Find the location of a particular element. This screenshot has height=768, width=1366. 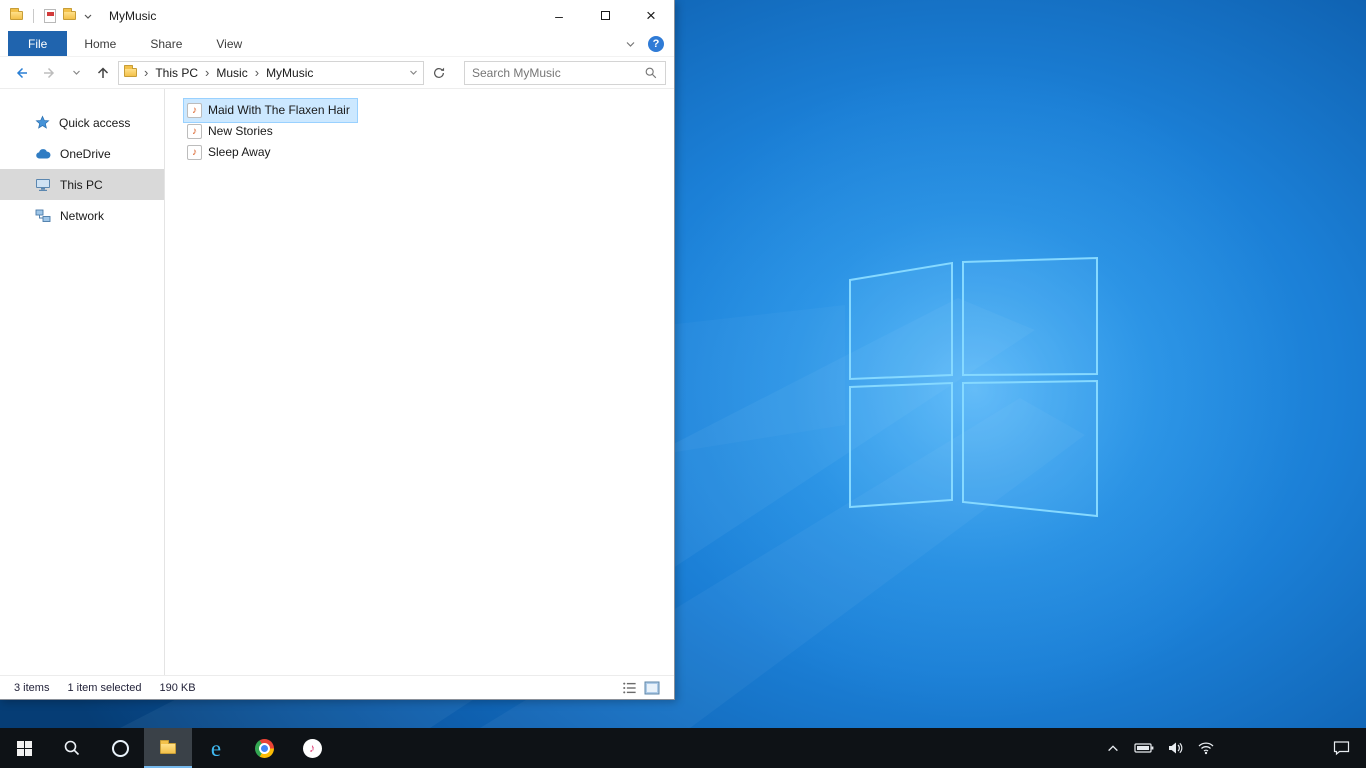

breadcrumb-music: Music is located at coordinates (231, 73).